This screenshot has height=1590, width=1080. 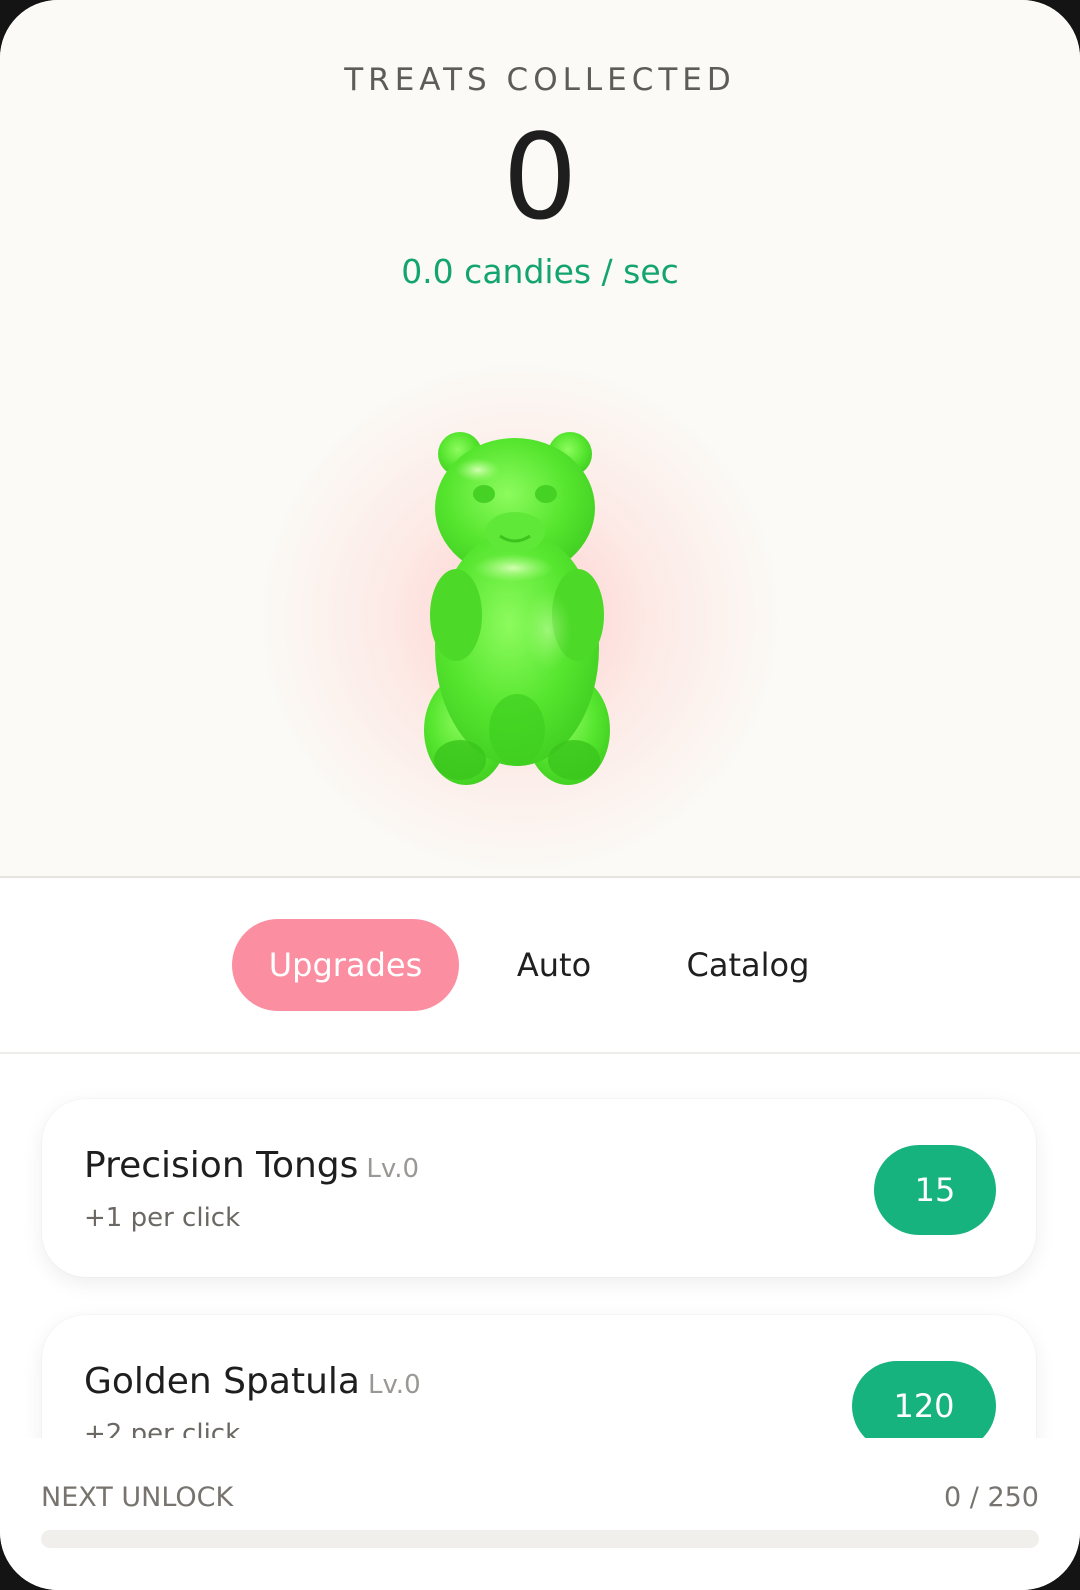 What do you see at coordinates (162, 1428) in the screenshot?
I see `upgrade-description: +2 per click` at bounding box center [162, 1428].